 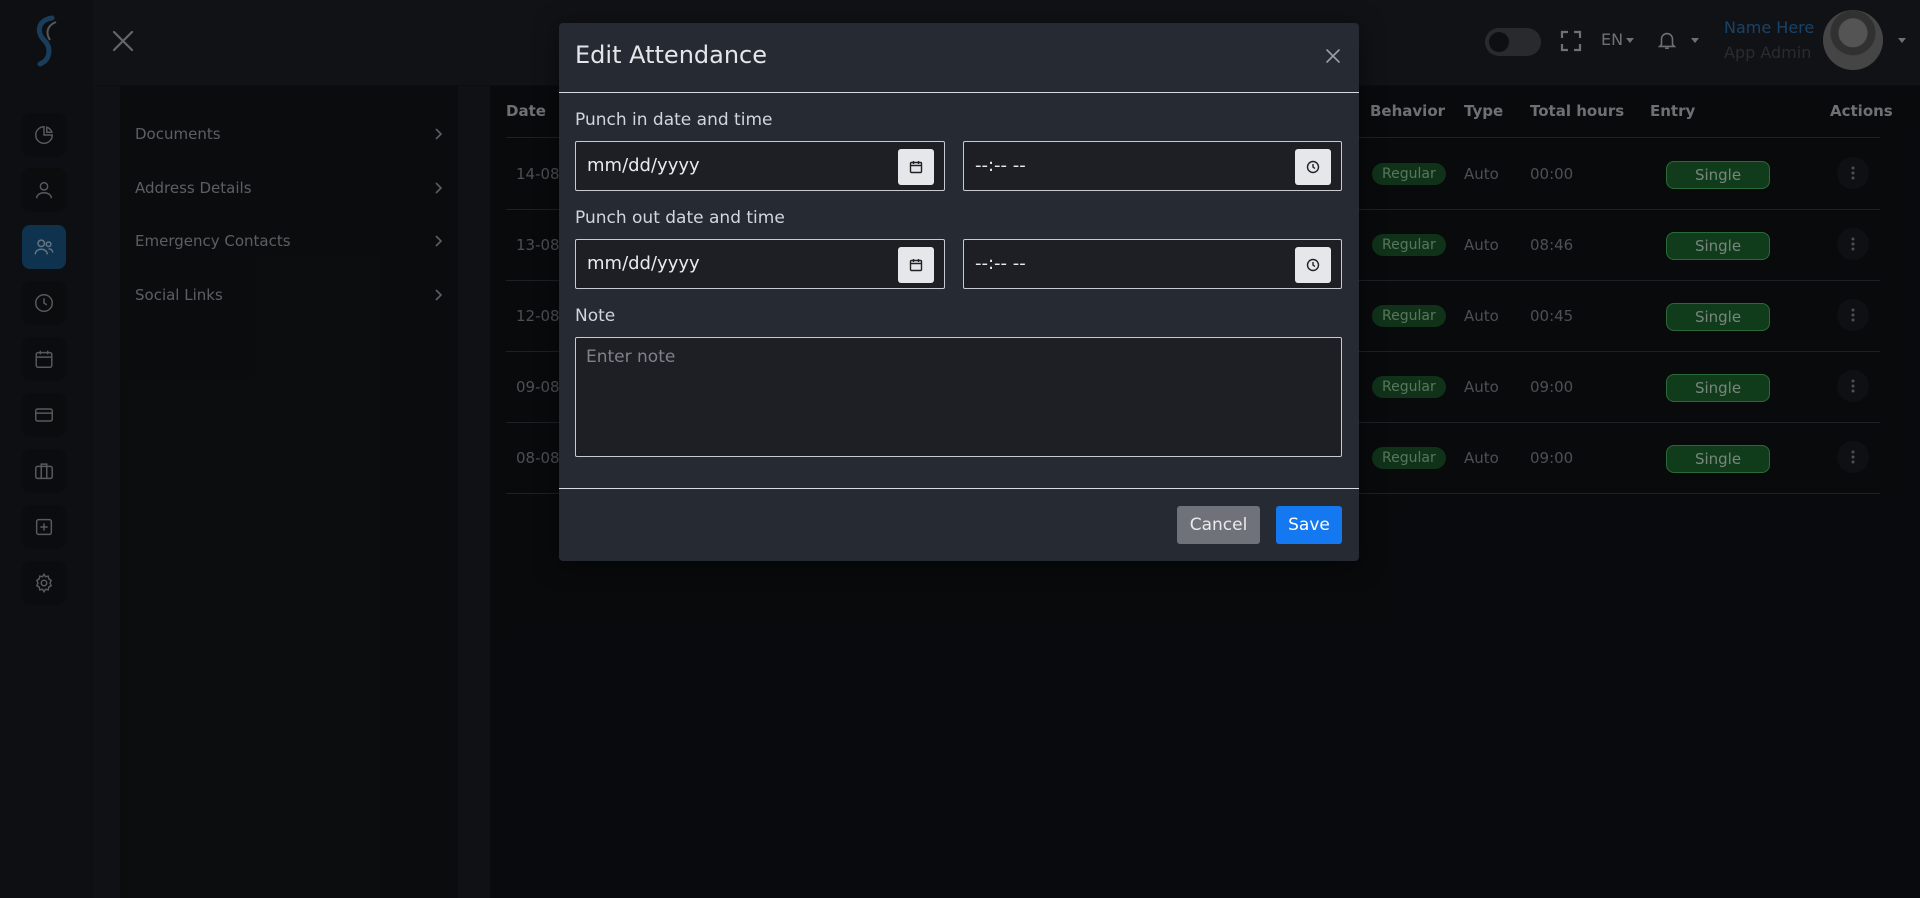 What do you see at coordinates (760, 264) in the screenshot?
I see `punch-out-date-input: mm/dd/yyyy` at bounding box center [760, 264].